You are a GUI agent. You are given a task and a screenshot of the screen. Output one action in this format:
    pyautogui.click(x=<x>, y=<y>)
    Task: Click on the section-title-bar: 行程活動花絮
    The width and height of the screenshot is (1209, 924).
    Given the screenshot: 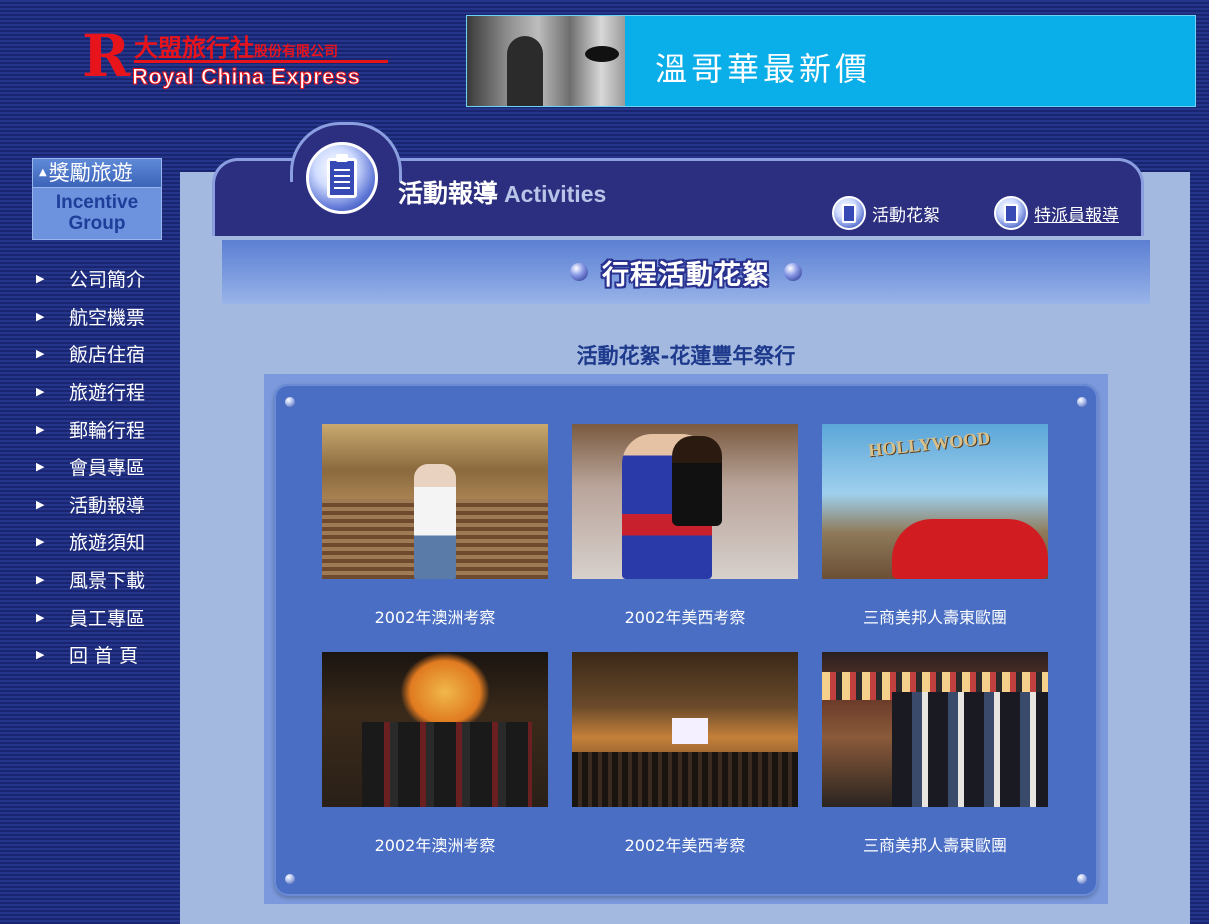 What is the action you would take?
    pyautogui.click(x=686, y=272)
    